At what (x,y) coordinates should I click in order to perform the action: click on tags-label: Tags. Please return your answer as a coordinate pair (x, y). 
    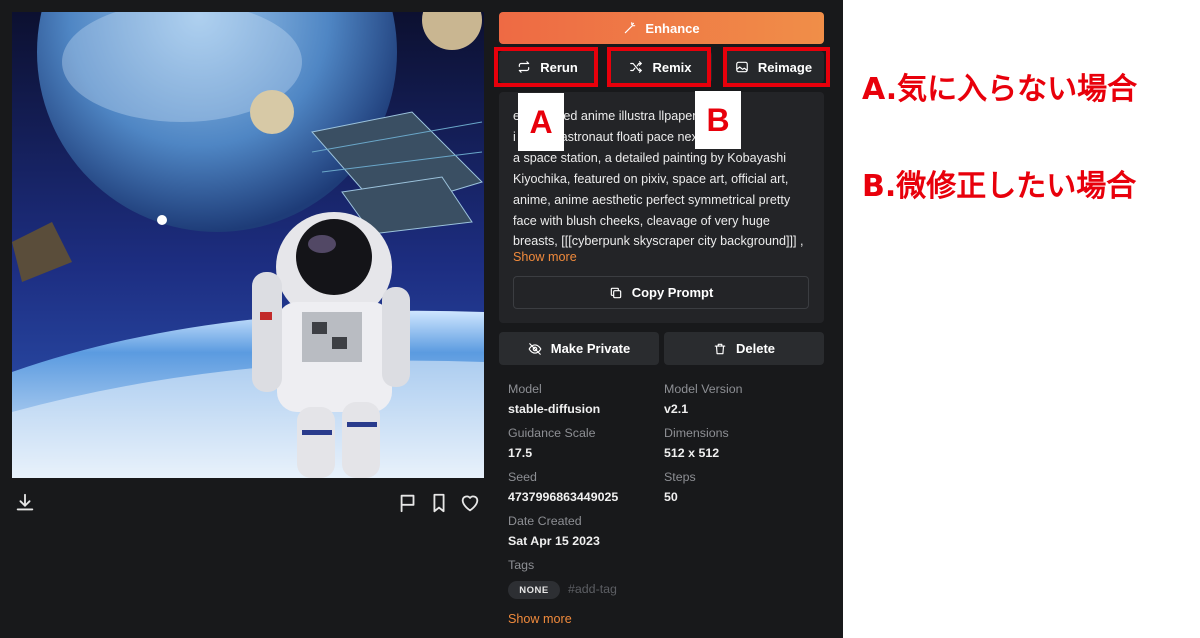
    Looking at the image, I should click on (521, 565).